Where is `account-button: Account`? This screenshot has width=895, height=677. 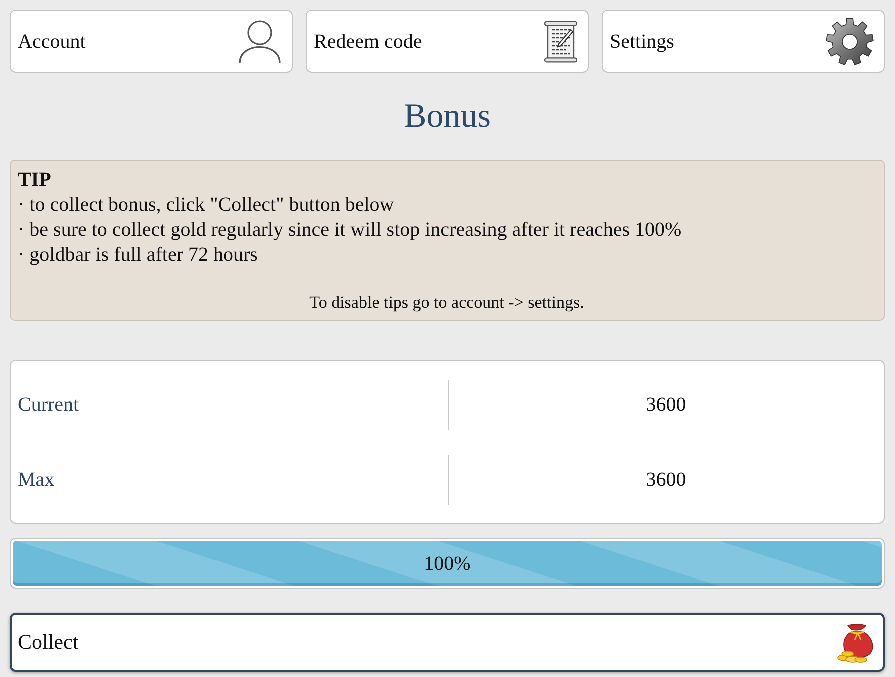 account-button: Account is located at coordinates (151, 41).